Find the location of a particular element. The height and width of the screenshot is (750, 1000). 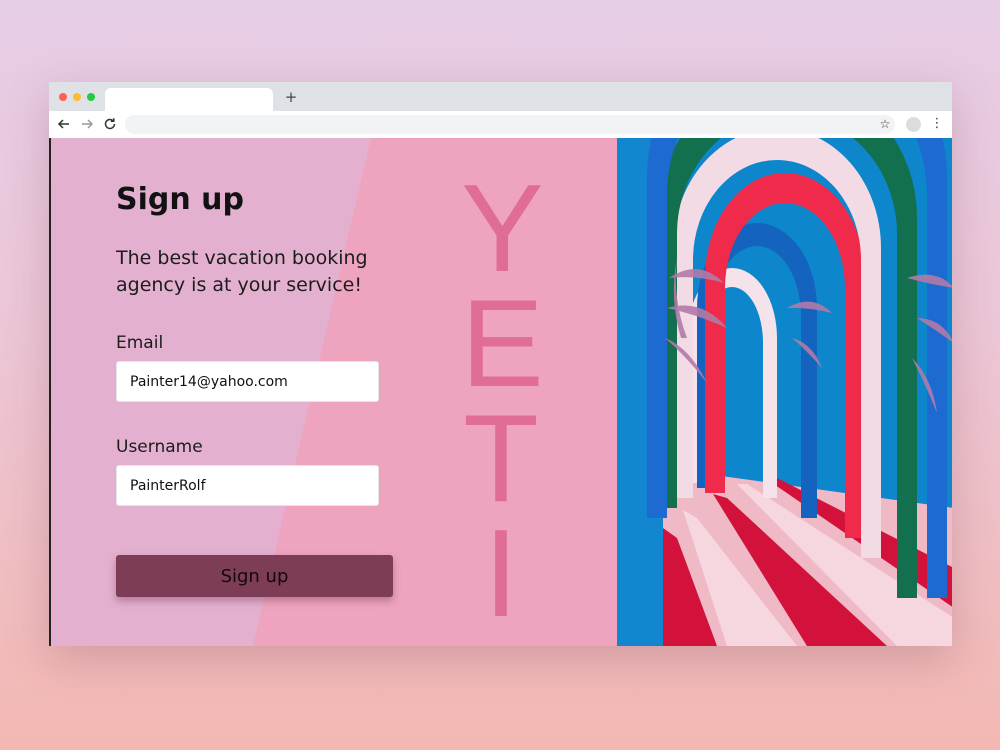

email-label: Email is located at coordinates (140, 343).